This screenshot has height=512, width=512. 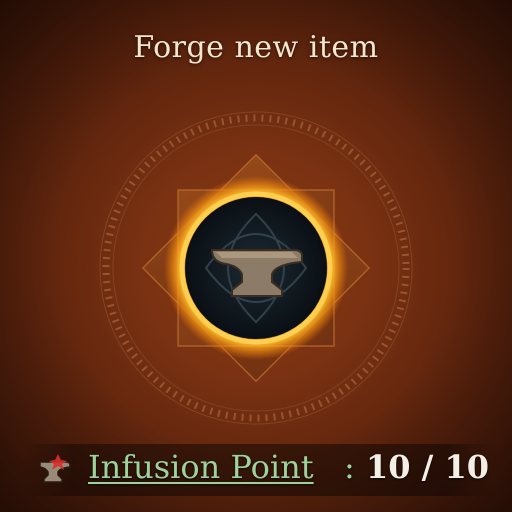 I want to click on infusion-point-label: Infusion Point, so click(x=201, y=467).